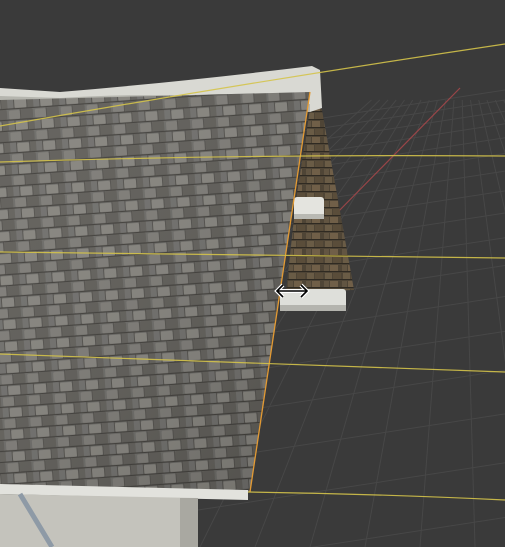 Image resolution: width=505 pixels, height=547 pixels. I want to click on wall, so click(99, 520).